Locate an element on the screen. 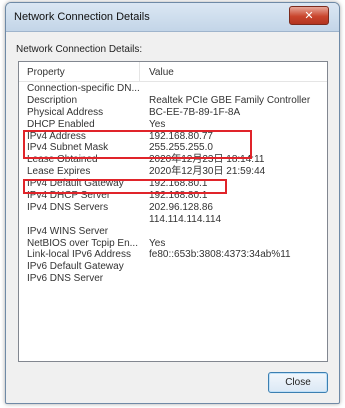  row-property: IPv4 WINS Server is located at coordinates (68, 231).